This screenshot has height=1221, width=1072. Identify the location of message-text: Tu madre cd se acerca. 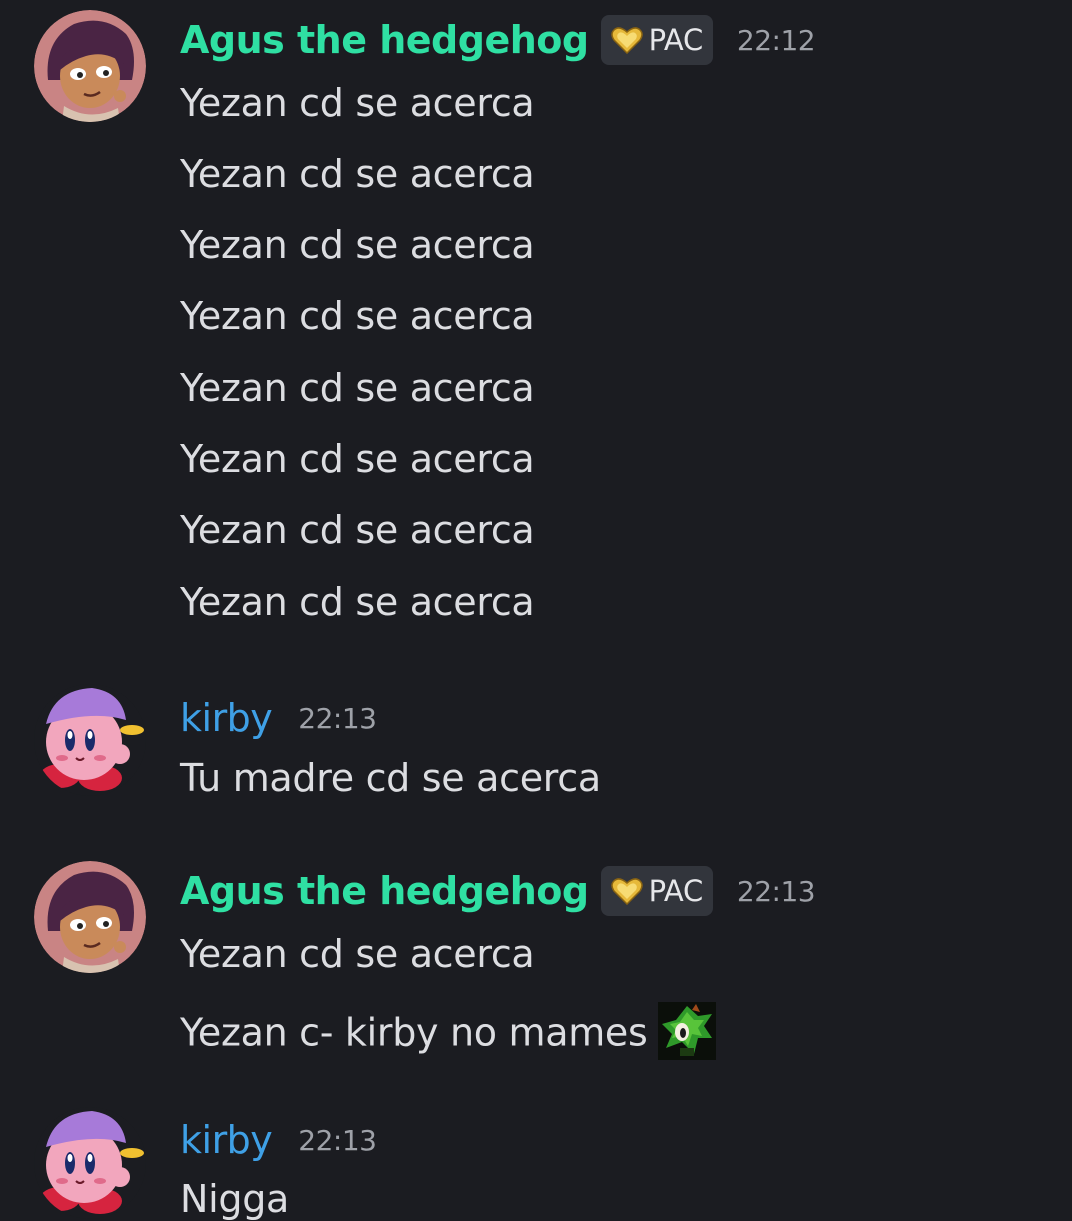
(390, 778).